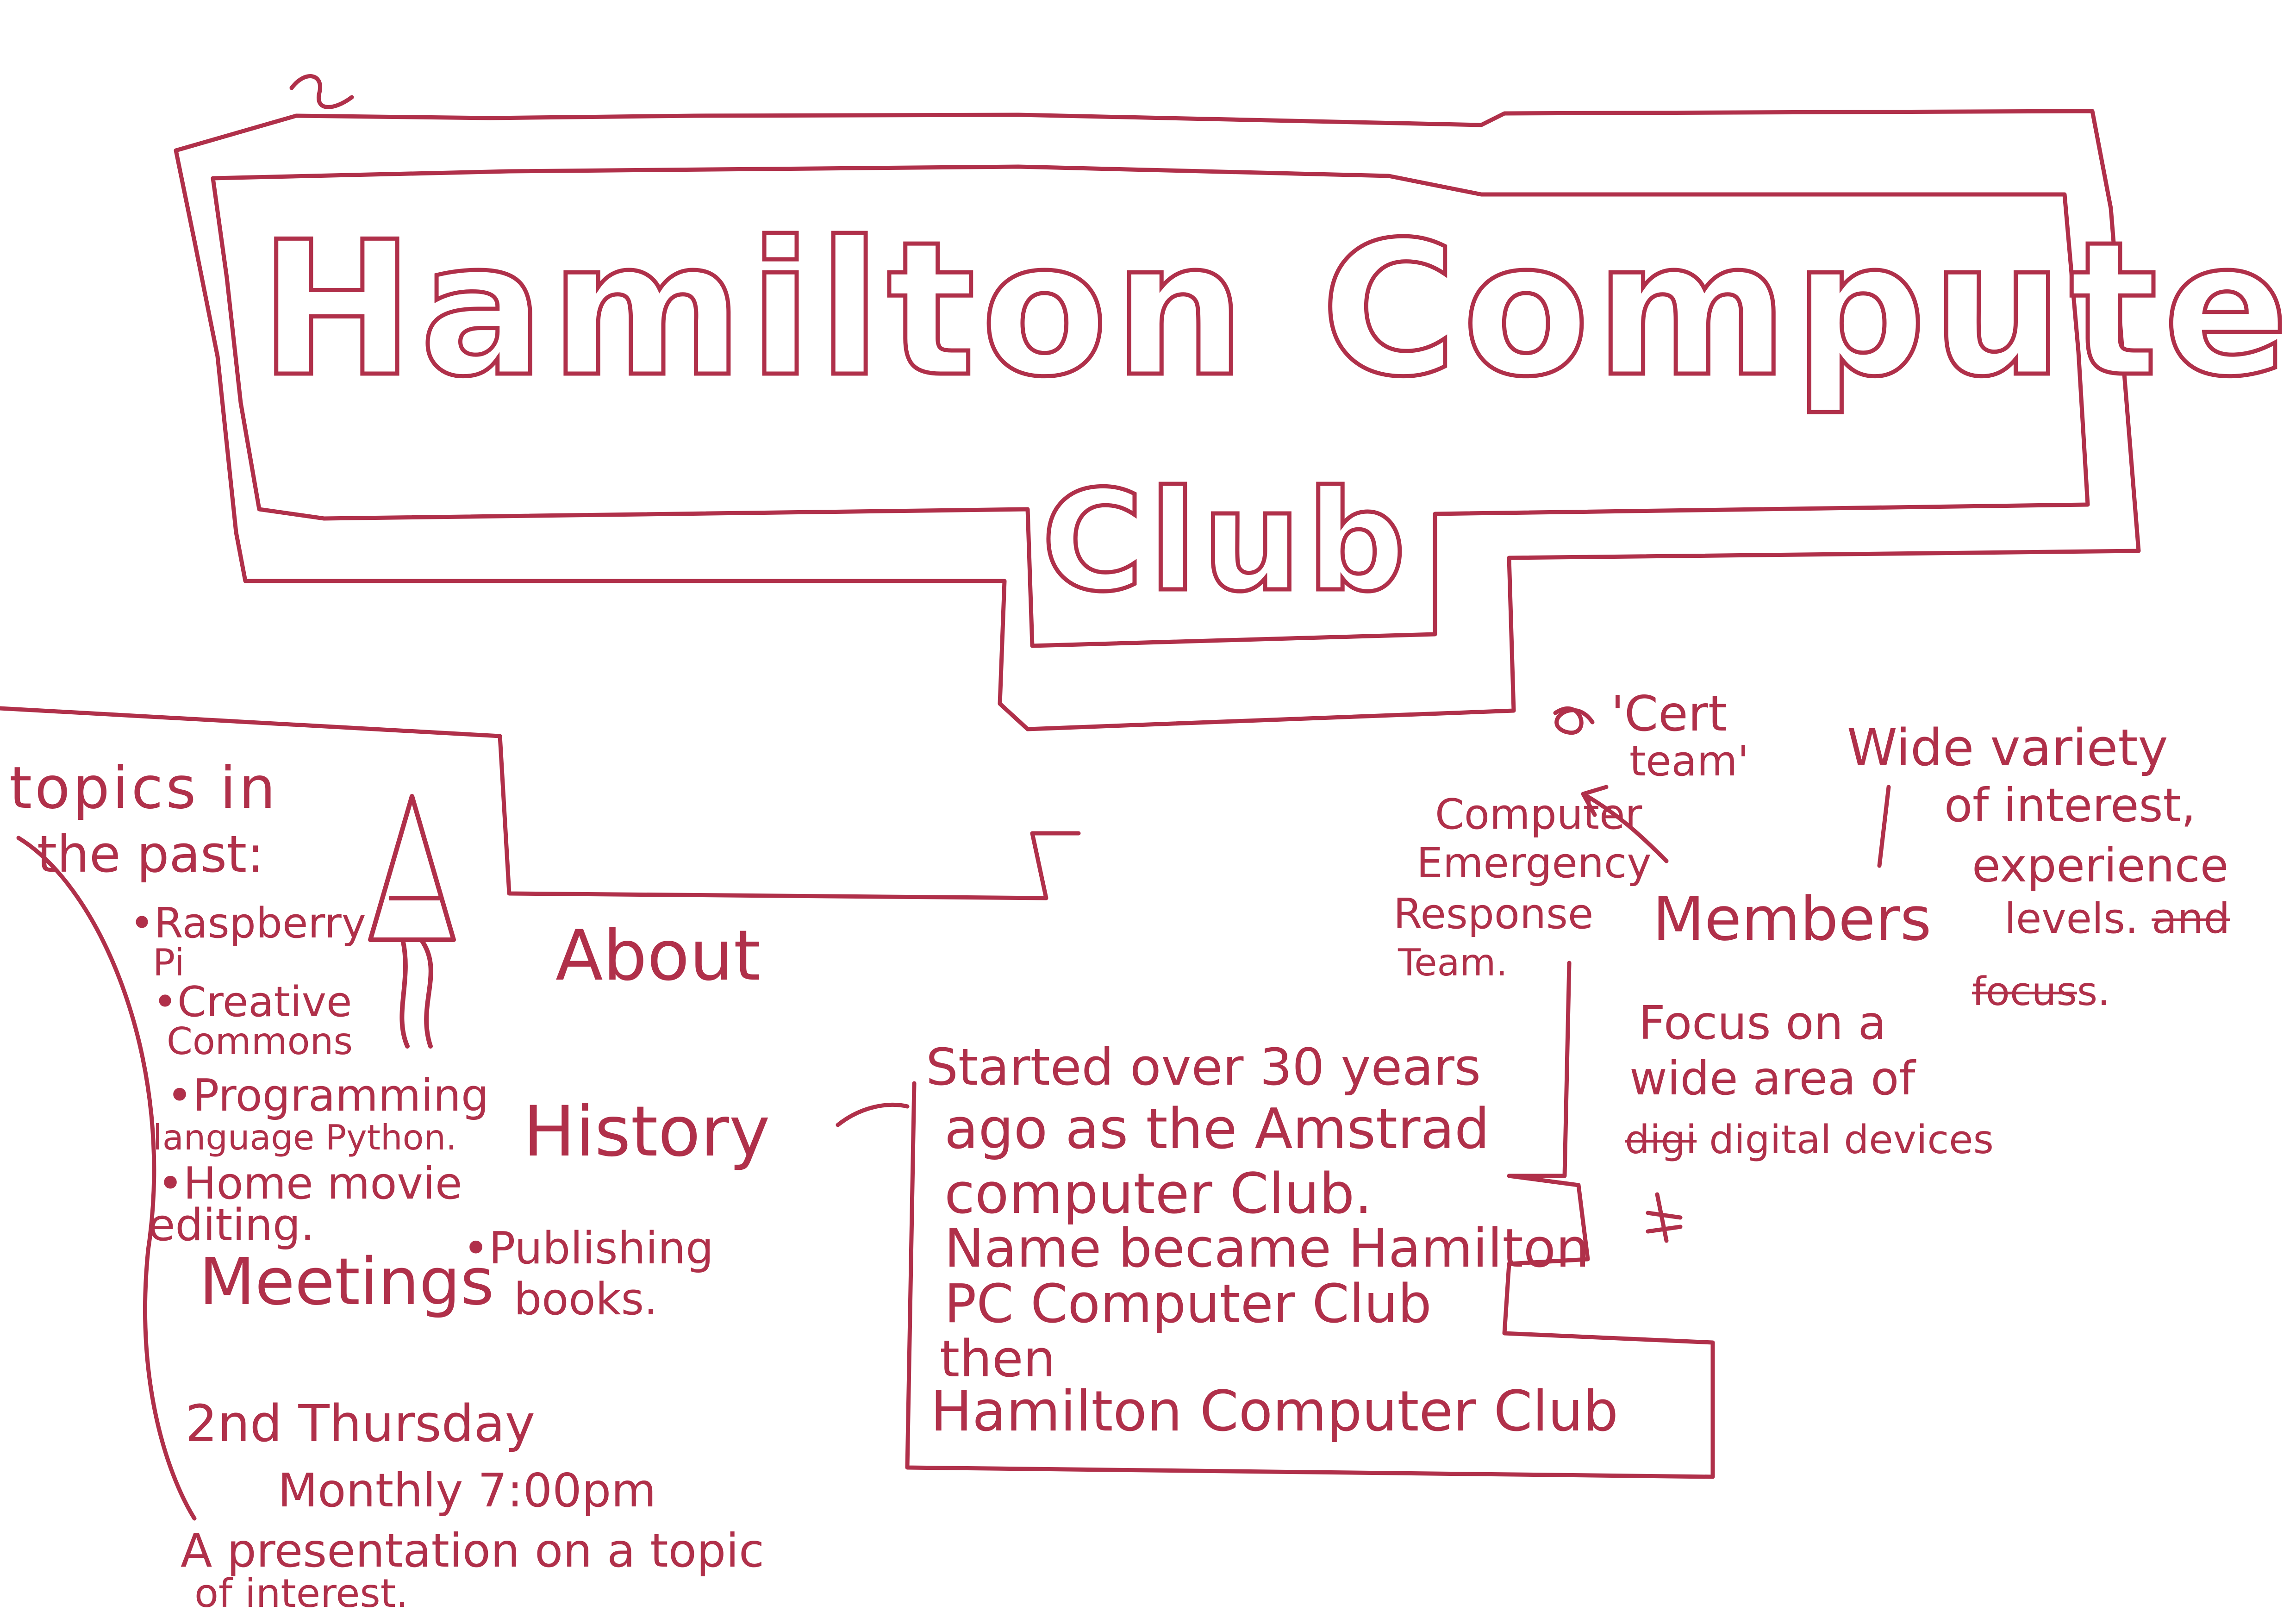 Image resolution: width=2296 pixels, height=1624 pixels. Describe the element at coordinates (472, 1551) in the screenshot. I see `meetings-presentation-line1: A presentation on a topic` at that location.